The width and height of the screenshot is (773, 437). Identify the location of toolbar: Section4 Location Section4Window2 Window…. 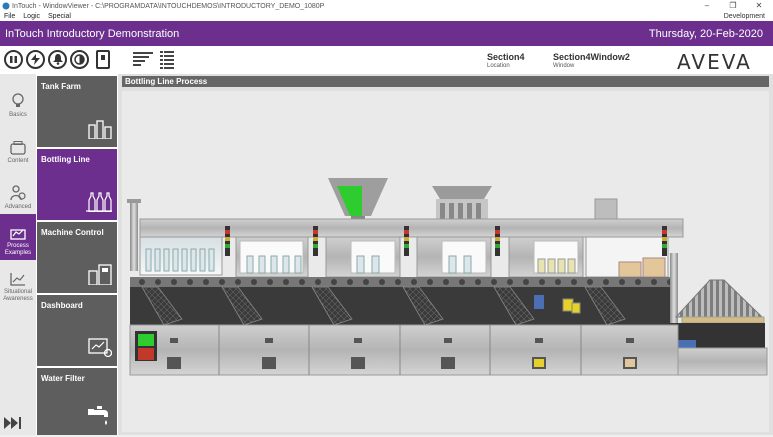
(386, 60).